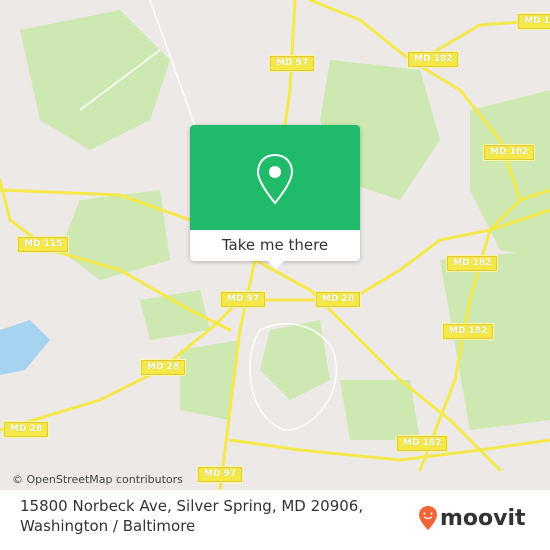  What do you see at coordinates (276, 265) in the screenshot?
I see `popup-pointer` at bounding box center [276, 265].